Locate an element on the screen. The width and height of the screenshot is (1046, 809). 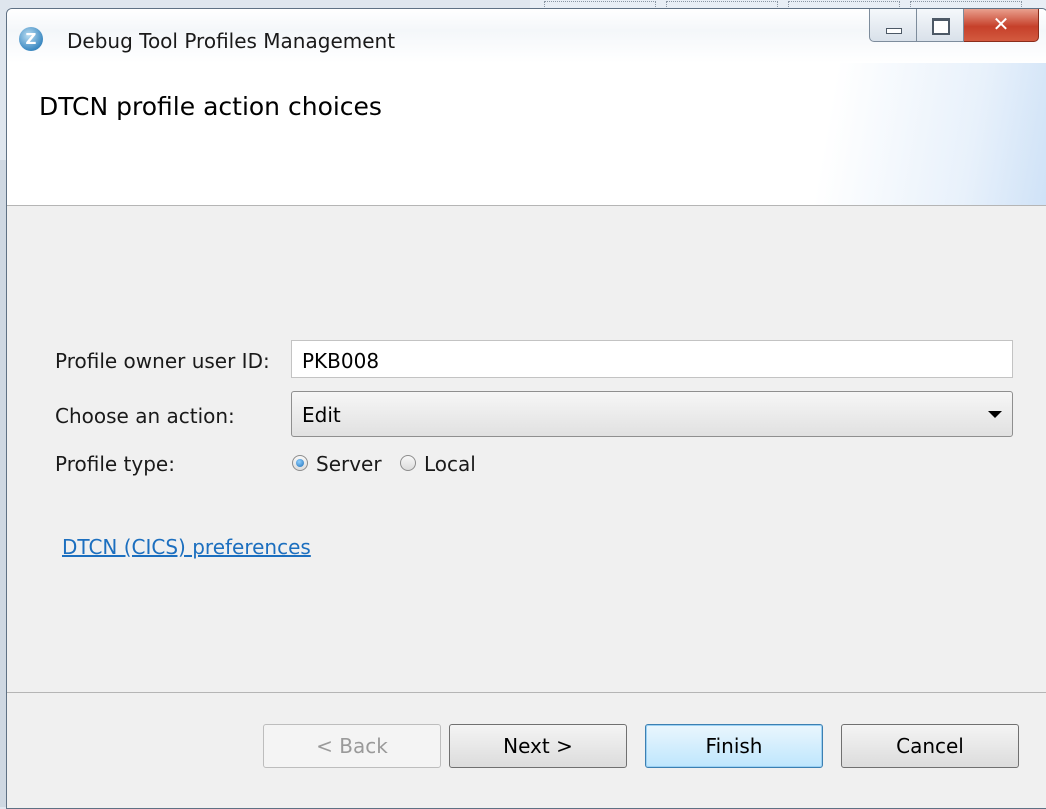
owner-label: Profile owner user ID: is located at coordinates (162, 361).